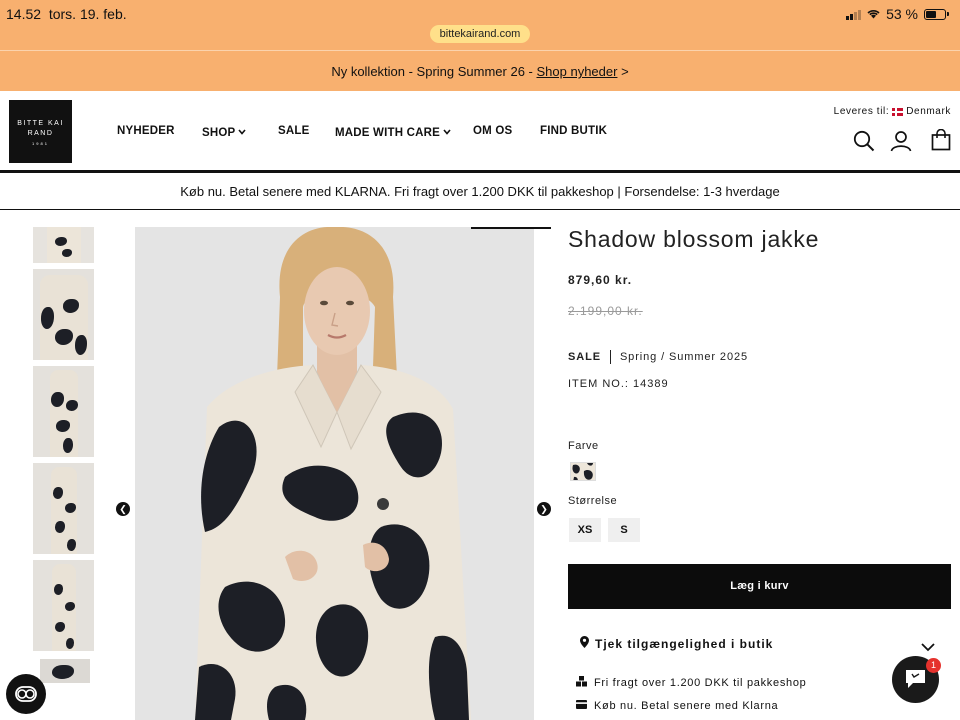 This screenshot has height=720, width=960. What do you see at coordinates (492, 131) in the screenshot?
I see `nav-om-os: OM OS` at bounding box center [492, 131].